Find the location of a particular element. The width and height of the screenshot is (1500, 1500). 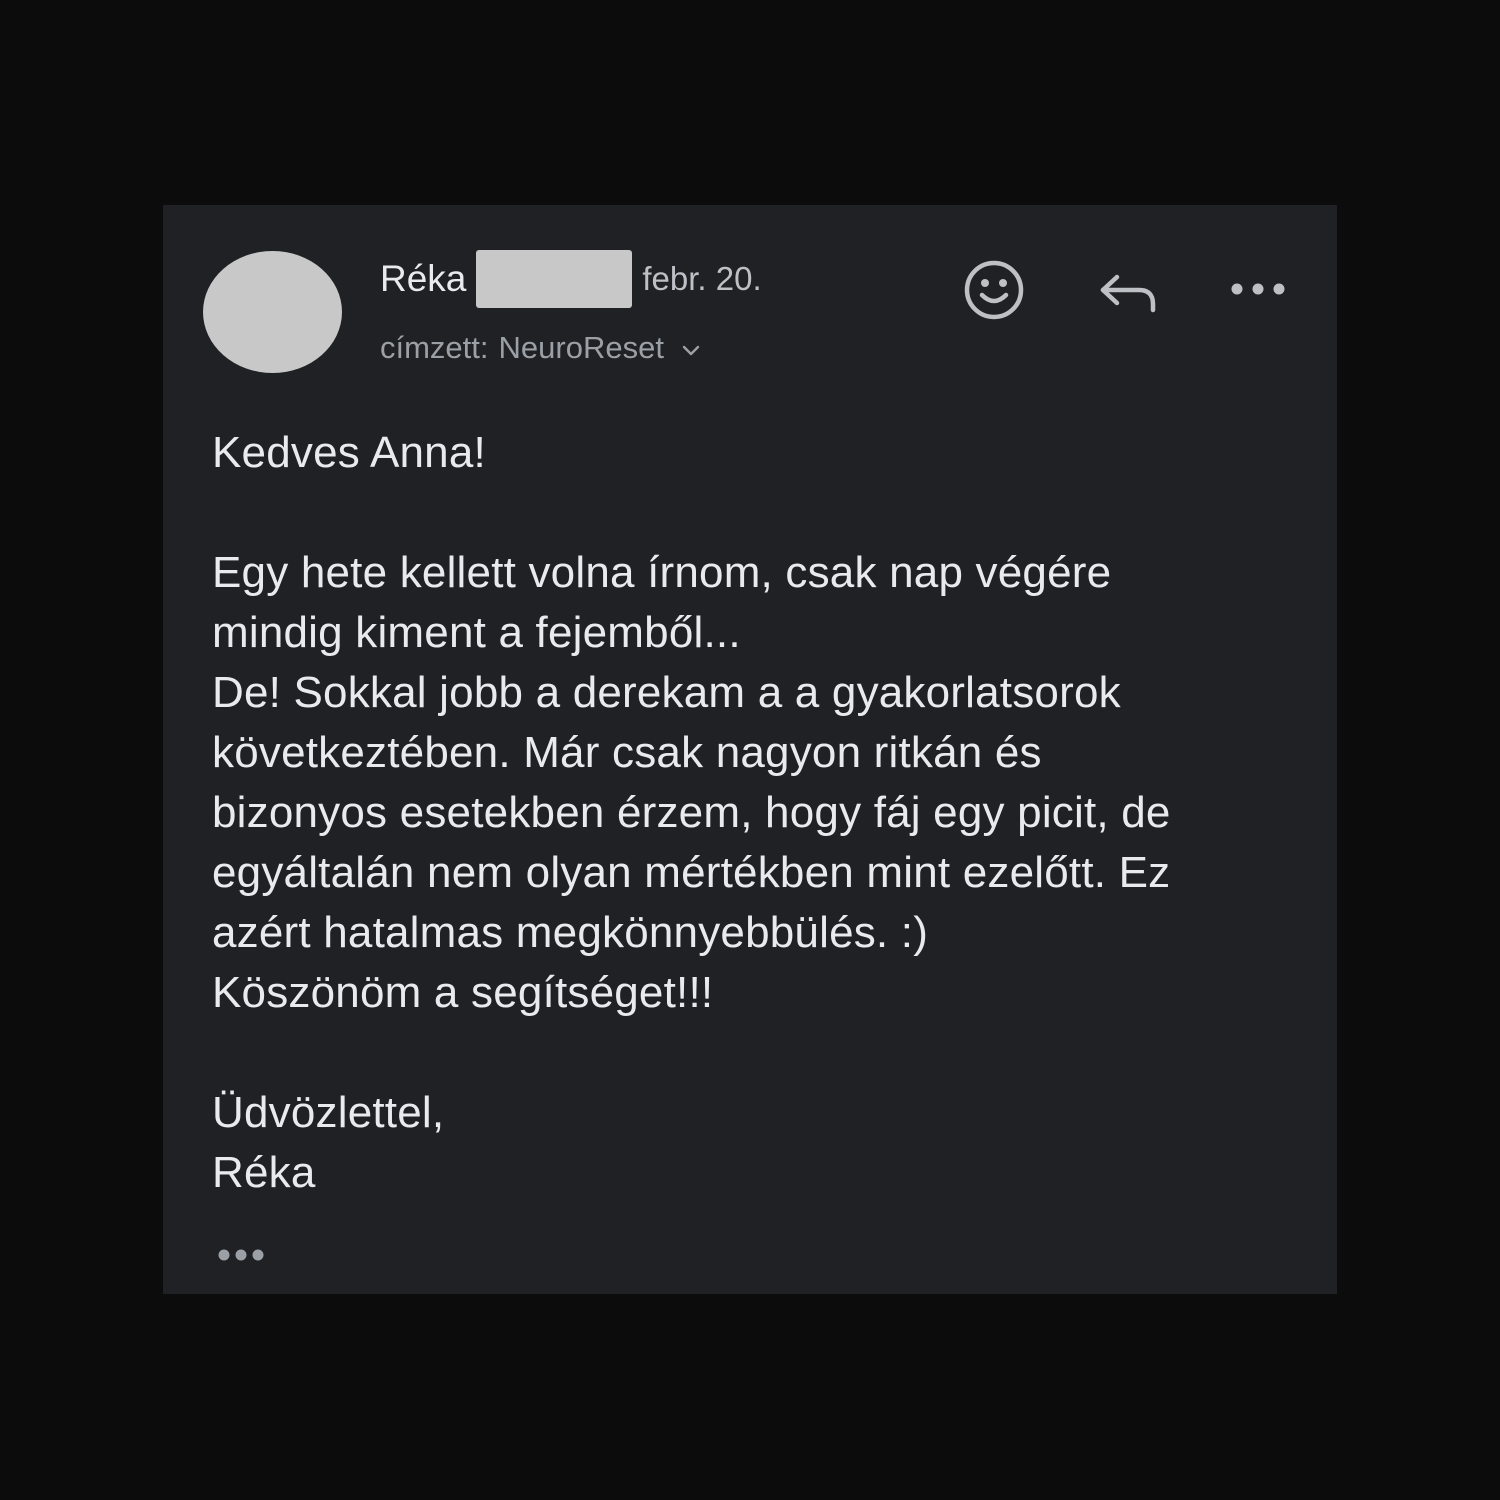

closing: Üdvözlettel, is located at coordinates (328, 1112).